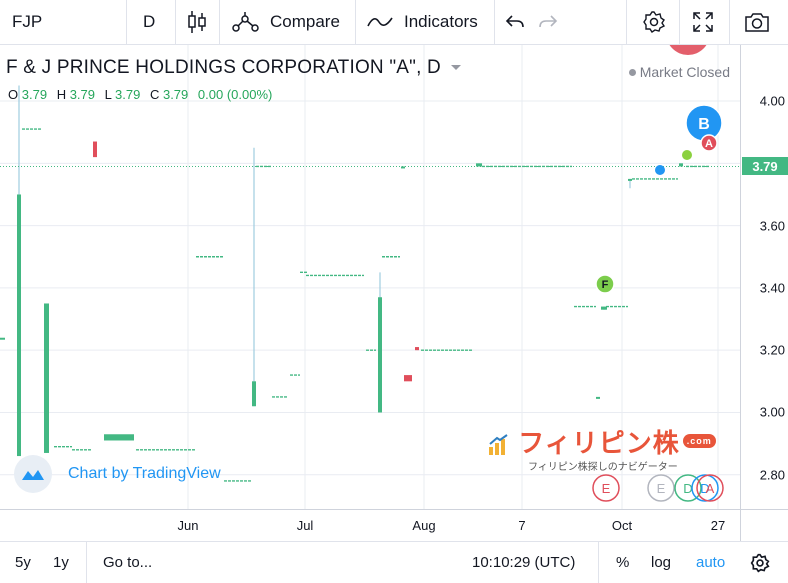  What do you see at coordinates (603, 467) in the screenshot?
I see `filipin-subtitle: フィリピン株探しのナビゲーター` at bounding box center [603, 467].